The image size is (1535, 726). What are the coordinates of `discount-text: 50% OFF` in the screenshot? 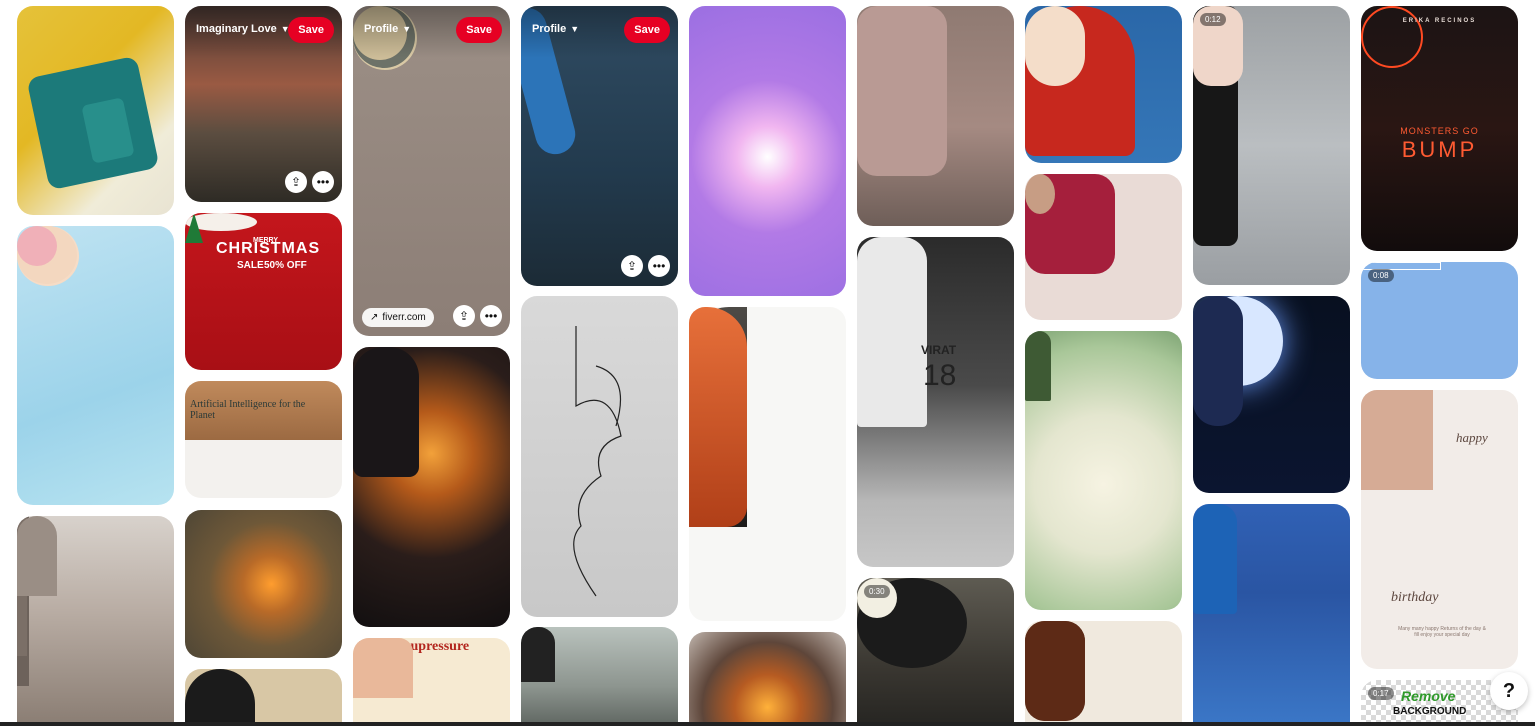 It's located at (285, 265).